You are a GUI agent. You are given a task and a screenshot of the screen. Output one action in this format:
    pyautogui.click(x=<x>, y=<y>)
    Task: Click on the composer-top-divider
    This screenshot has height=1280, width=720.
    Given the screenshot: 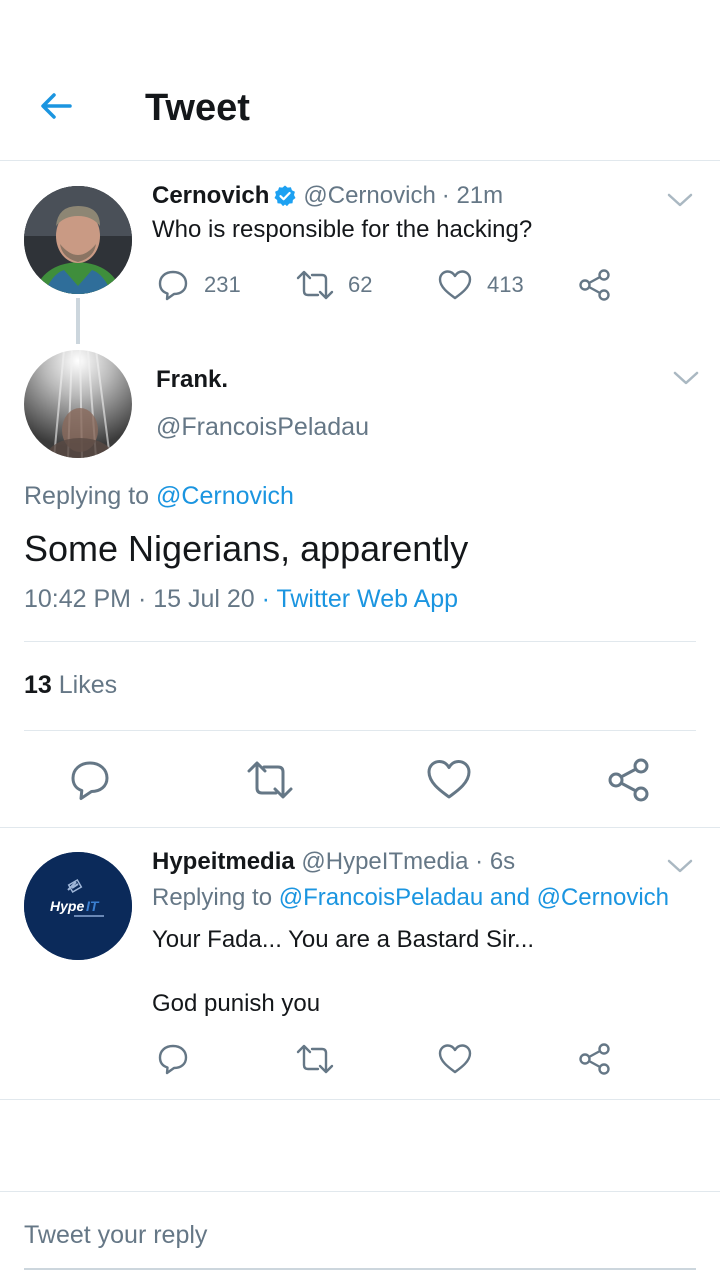 What is the action you would take?
    pyautogui.click(x=360, y=1191)
    